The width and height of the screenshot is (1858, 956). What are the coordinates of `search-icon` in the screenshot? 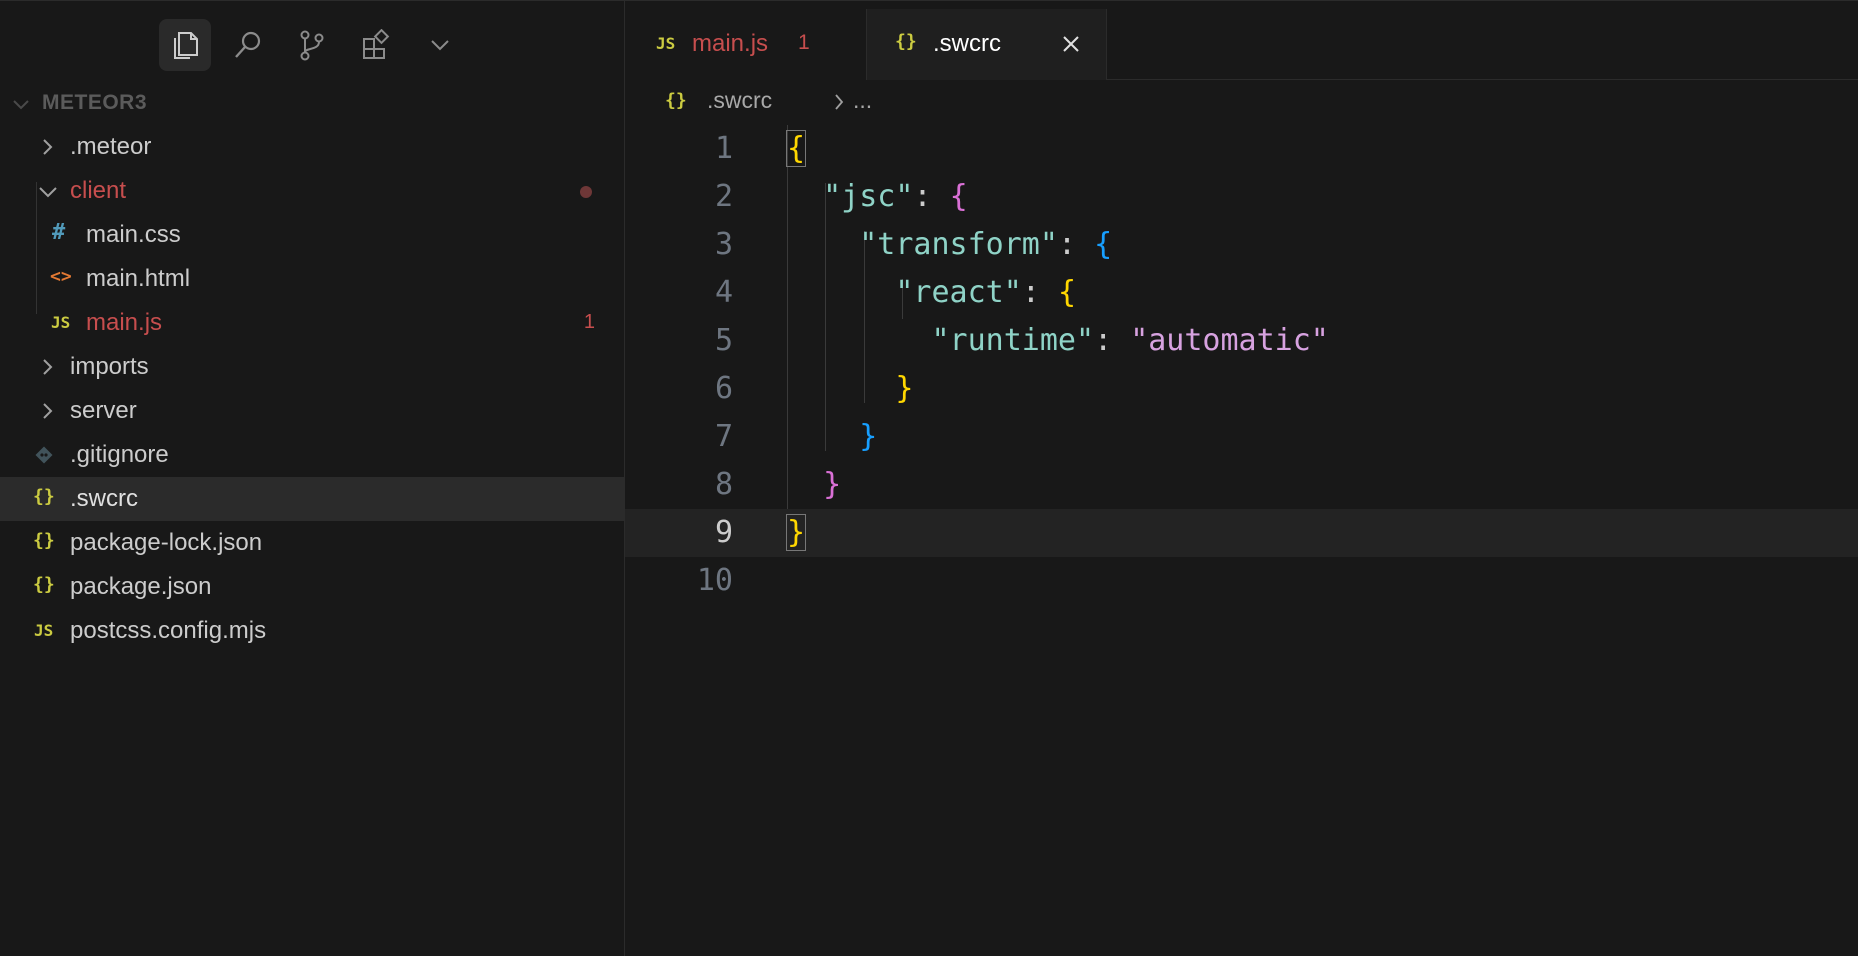 It's located at (248, 44).